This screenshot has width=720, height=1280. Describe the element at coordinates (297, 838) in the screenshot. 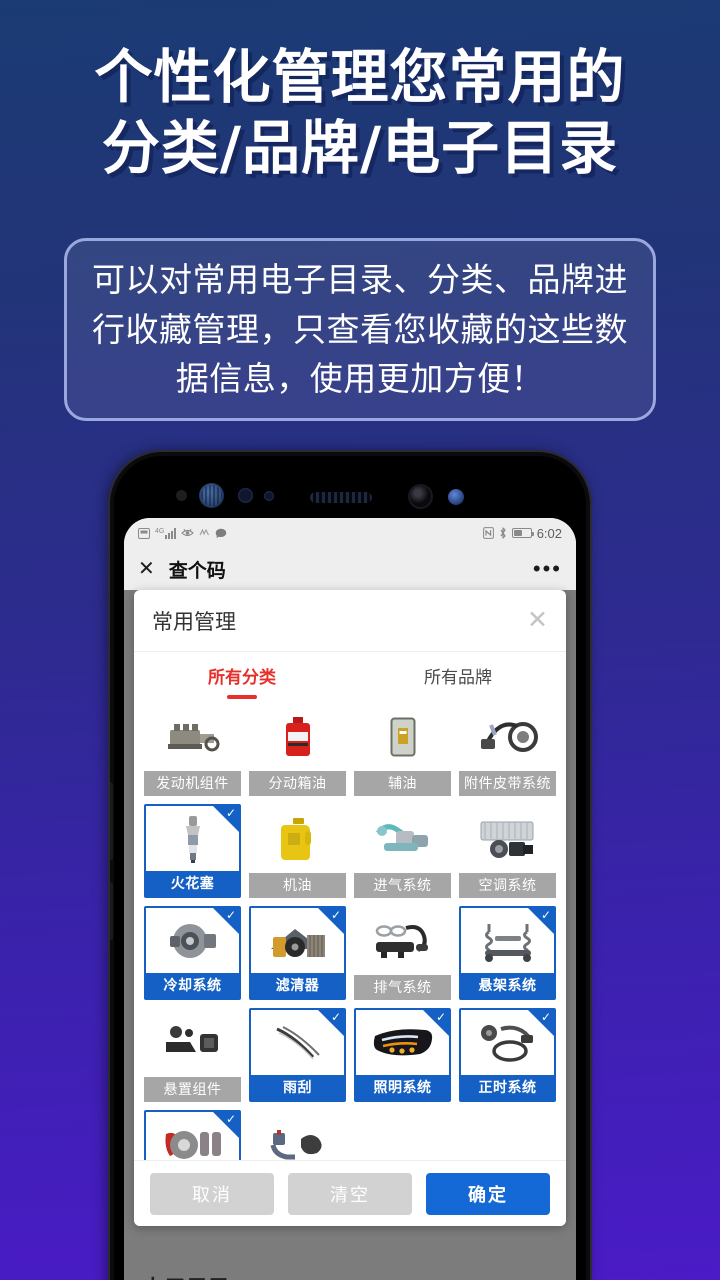

I see `engine-oil-icon` at that location.